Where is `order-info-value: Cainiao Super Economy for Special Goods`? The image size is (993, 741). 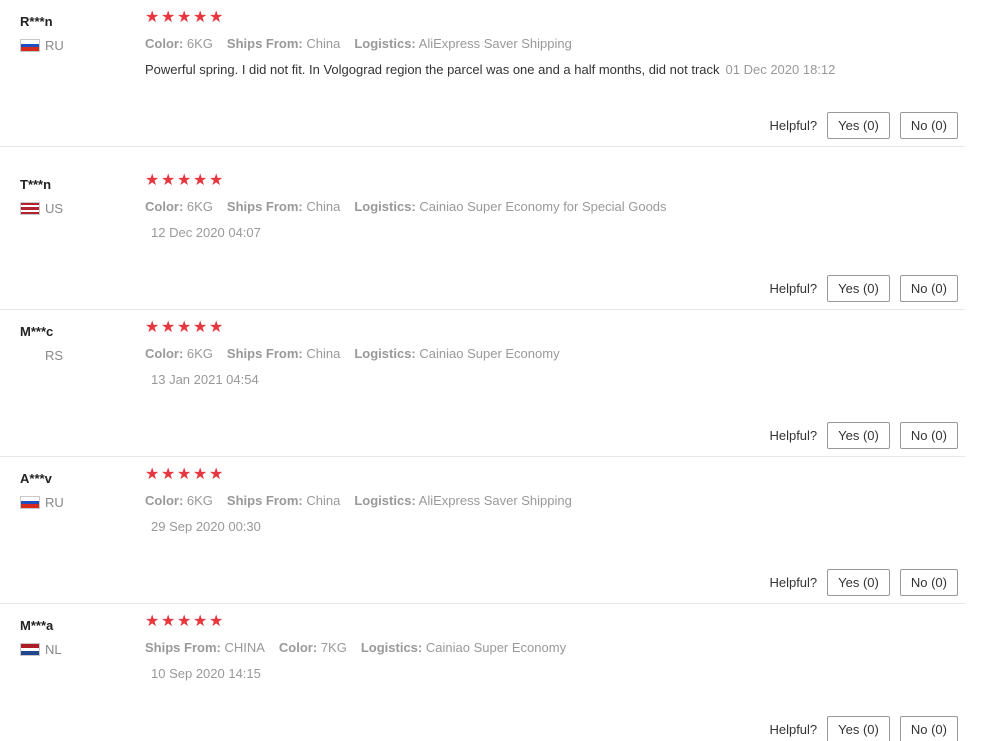 order-info-value: Cainiao Super Economy for Special Goods is located at coordinates (543, 206).